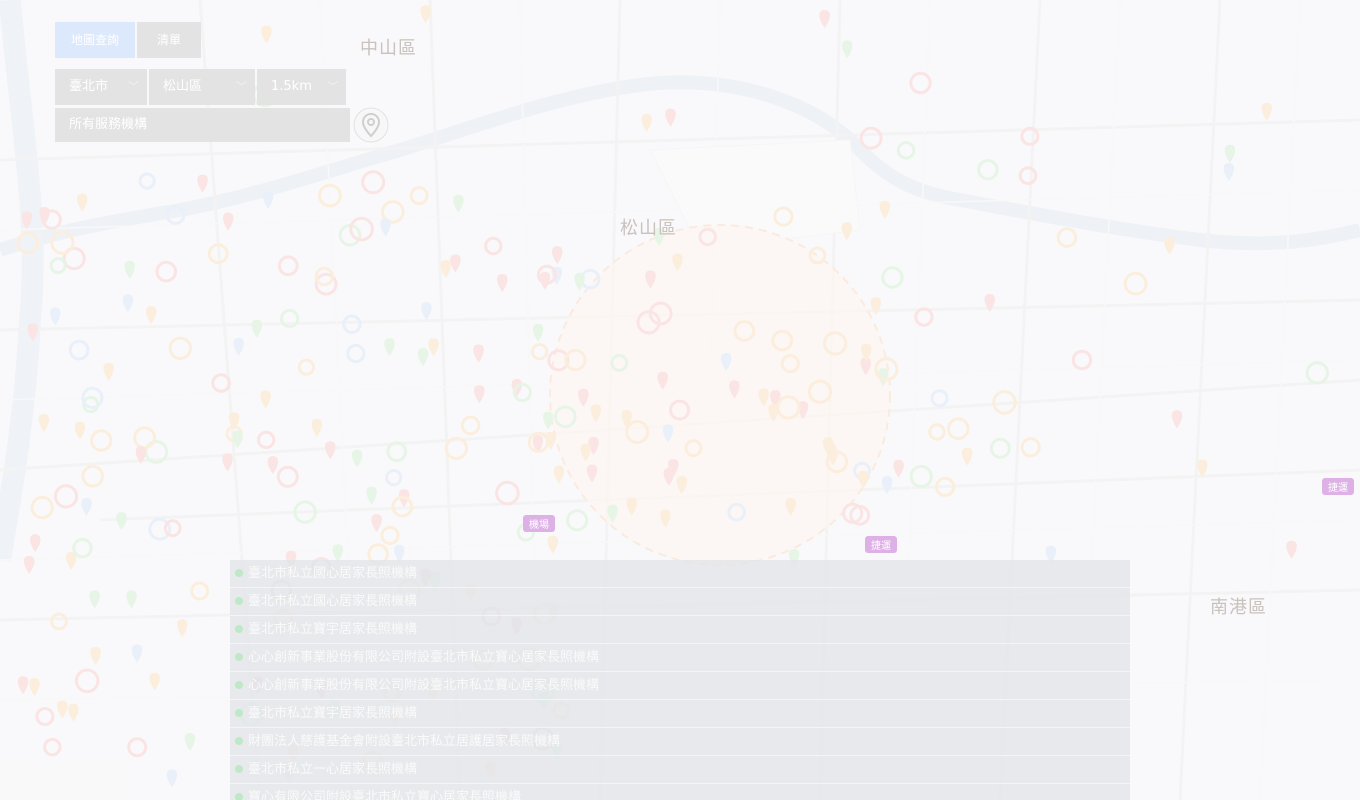  Describe the element at coordinates (1238, 607) in the screenshot. I see `district-label-nangang: 南港區` at that location.